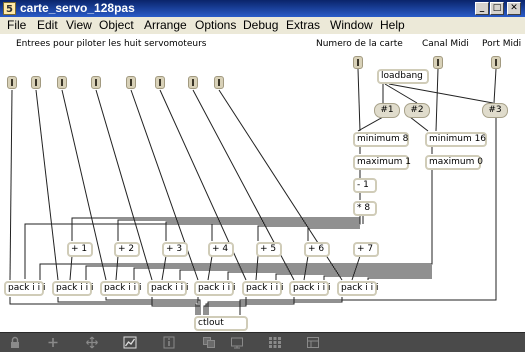  What do you see at coordinates (366, 249) in the screenshot?
I see `plus-7-object: + 7` at bounding box center [366, 249].